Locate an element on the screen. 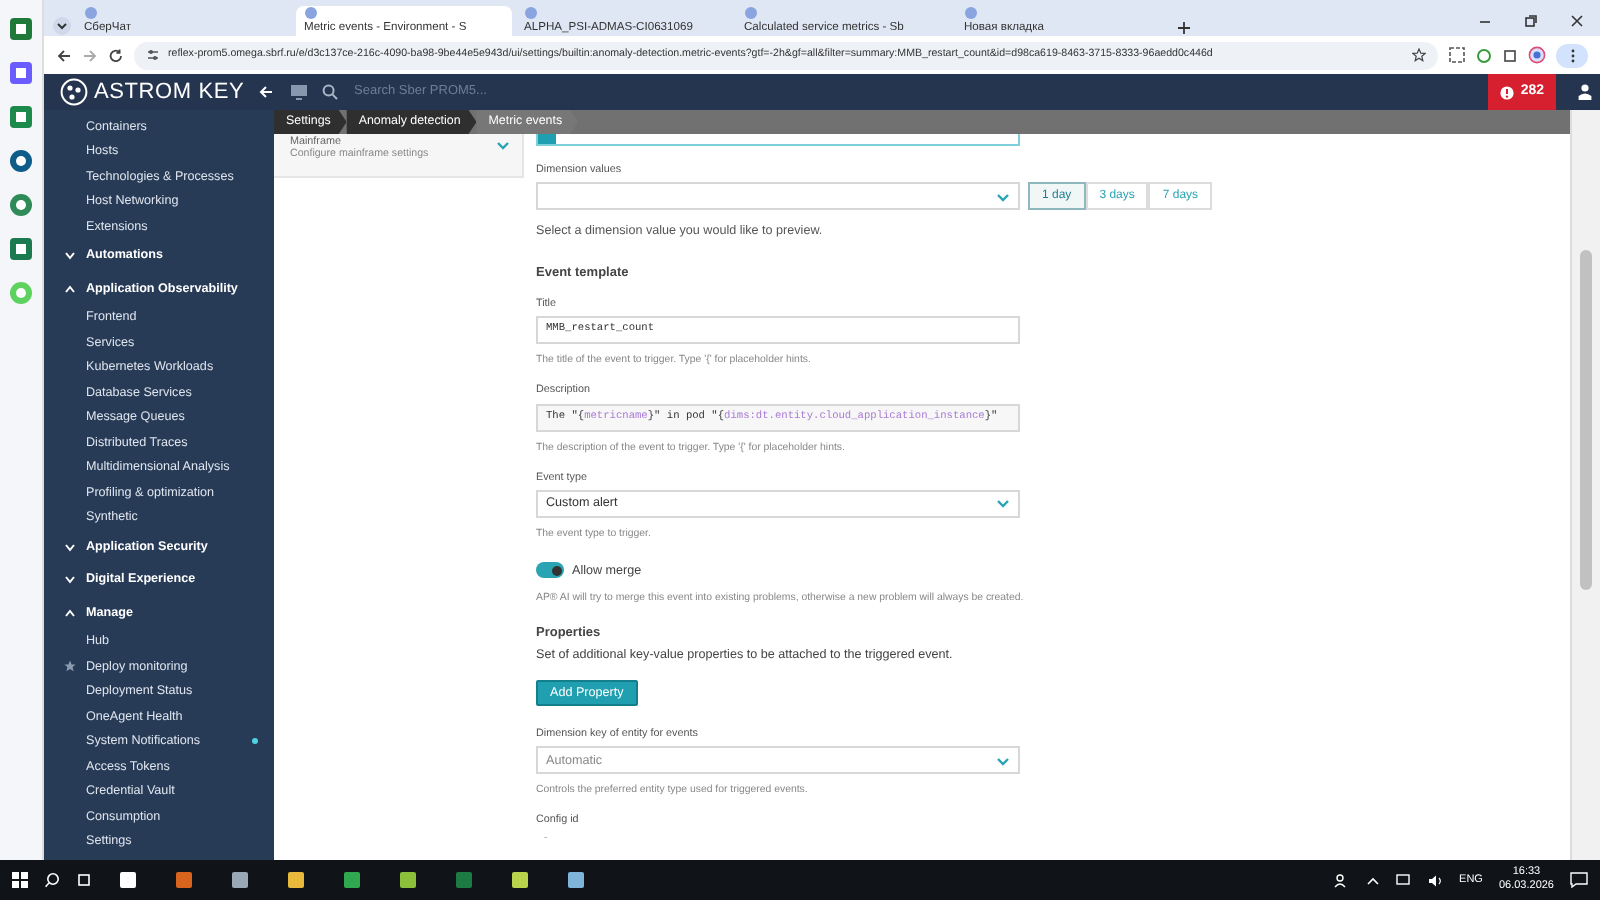 This screenshot has height=900, width=1600. scan-icon is located at coordinates (1457, 55).